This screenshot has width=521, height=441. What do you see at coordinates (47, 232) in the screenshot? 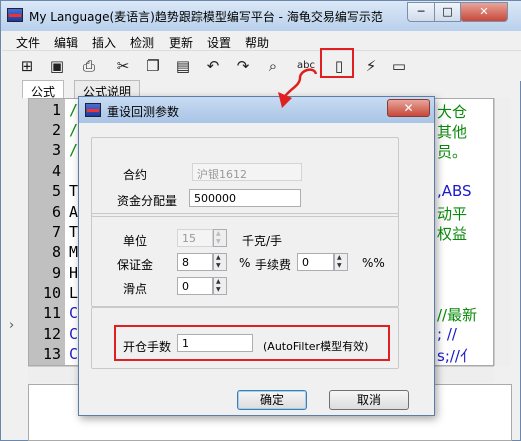
I see `line-number-gutter: 1 2 3 4 5 6 7 8 9 10 11 12 13` at bounding box center [47, 232].